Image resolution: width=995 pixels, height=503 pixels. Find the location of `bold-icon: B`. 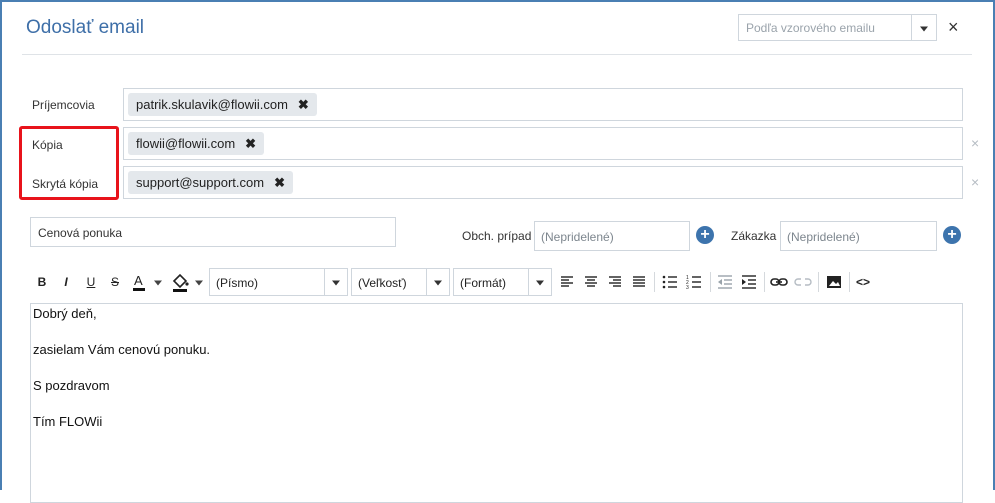

bold-icon: B is located at coordinates (42, 282).